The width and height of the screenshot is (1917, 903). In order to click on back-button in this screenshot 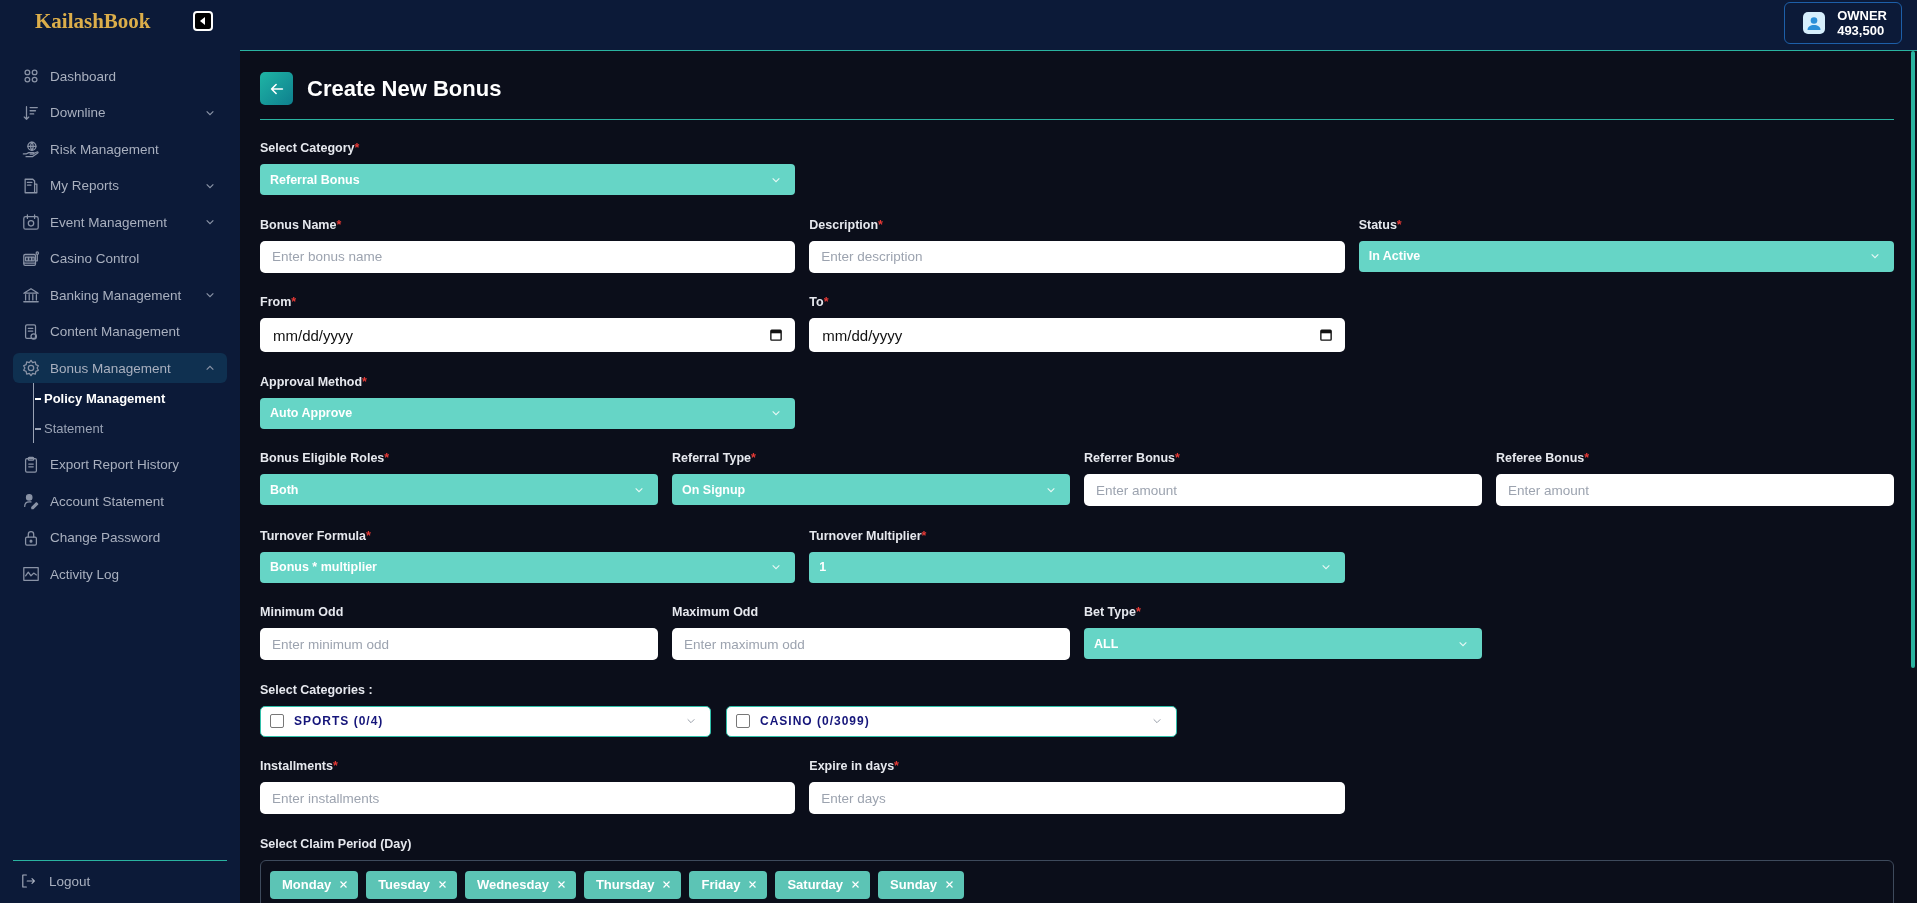, I will do `click(276, 88)`.